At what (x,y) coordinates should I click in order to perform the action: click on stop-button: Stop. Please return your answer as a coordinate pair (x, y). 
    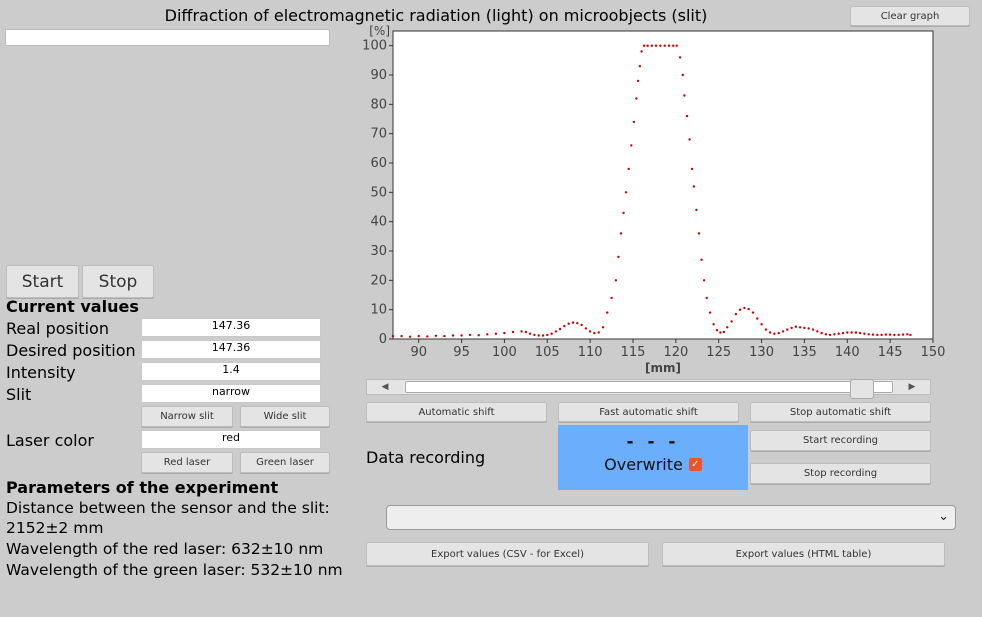
    Looking at the image, I should click on (118, 281).